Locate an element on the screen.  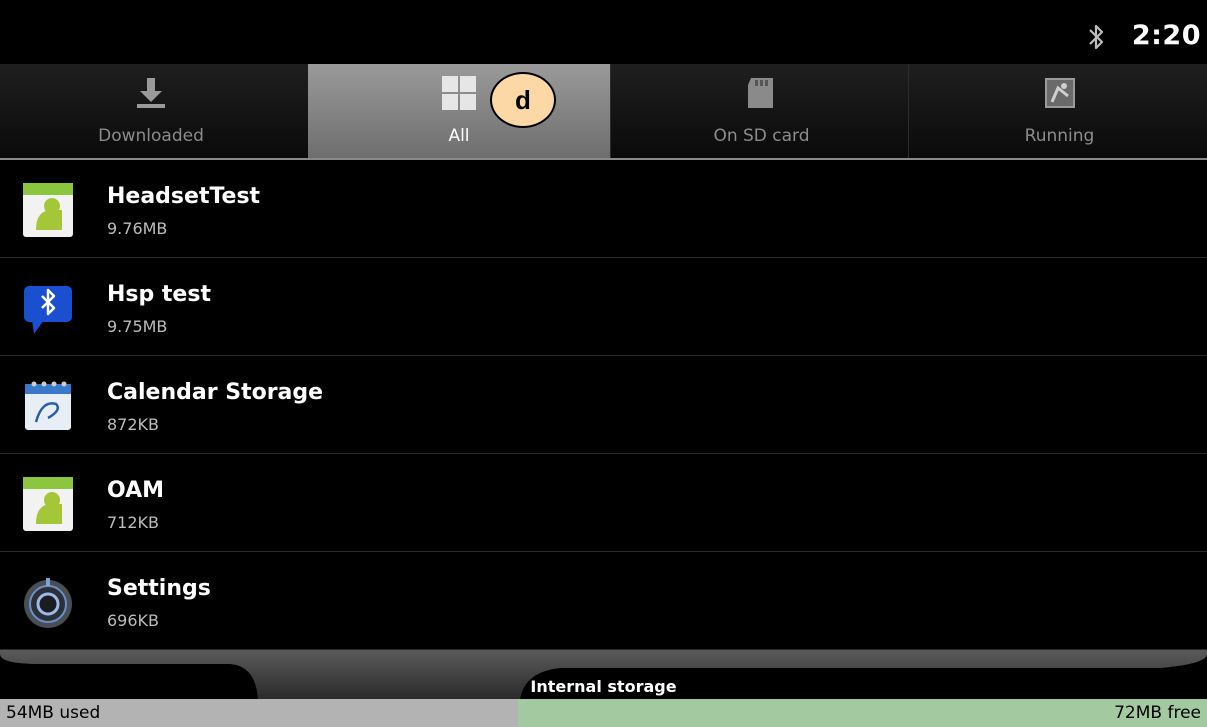
app-size: 9.76MB is located at coordinates (137, 228).